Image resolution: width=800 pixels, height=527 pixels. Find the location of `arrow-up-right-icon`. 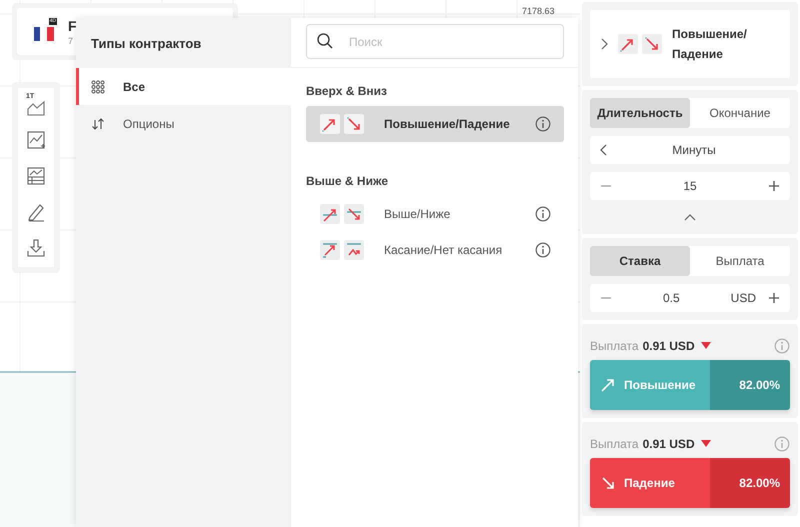

arrow-up-right-icon is located at coordinates (608, 385).